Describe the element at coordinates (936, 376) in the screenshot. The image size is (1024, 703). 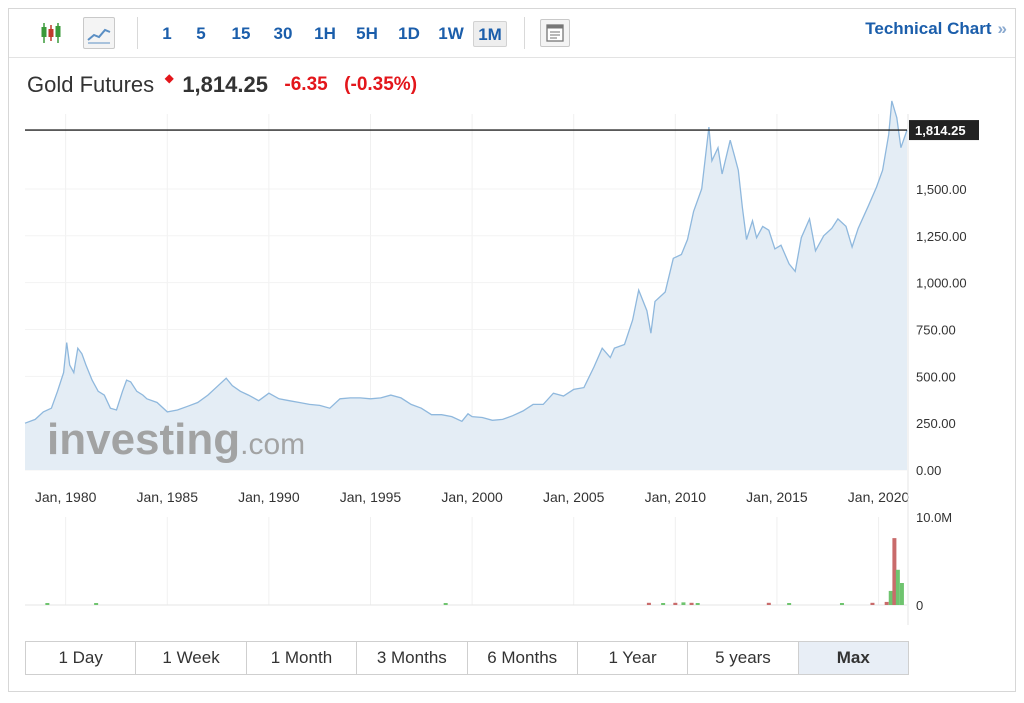
I see `y-tick-label: 500.00` at that location.